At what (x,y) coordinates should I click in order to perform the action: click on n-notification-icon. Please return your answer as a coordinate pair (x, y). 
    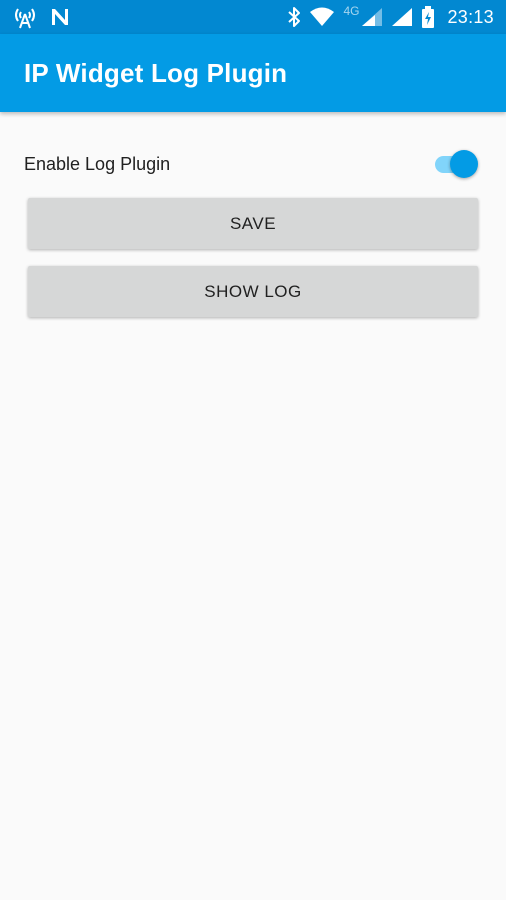
    Looking at the image, I should click on (60, 17).